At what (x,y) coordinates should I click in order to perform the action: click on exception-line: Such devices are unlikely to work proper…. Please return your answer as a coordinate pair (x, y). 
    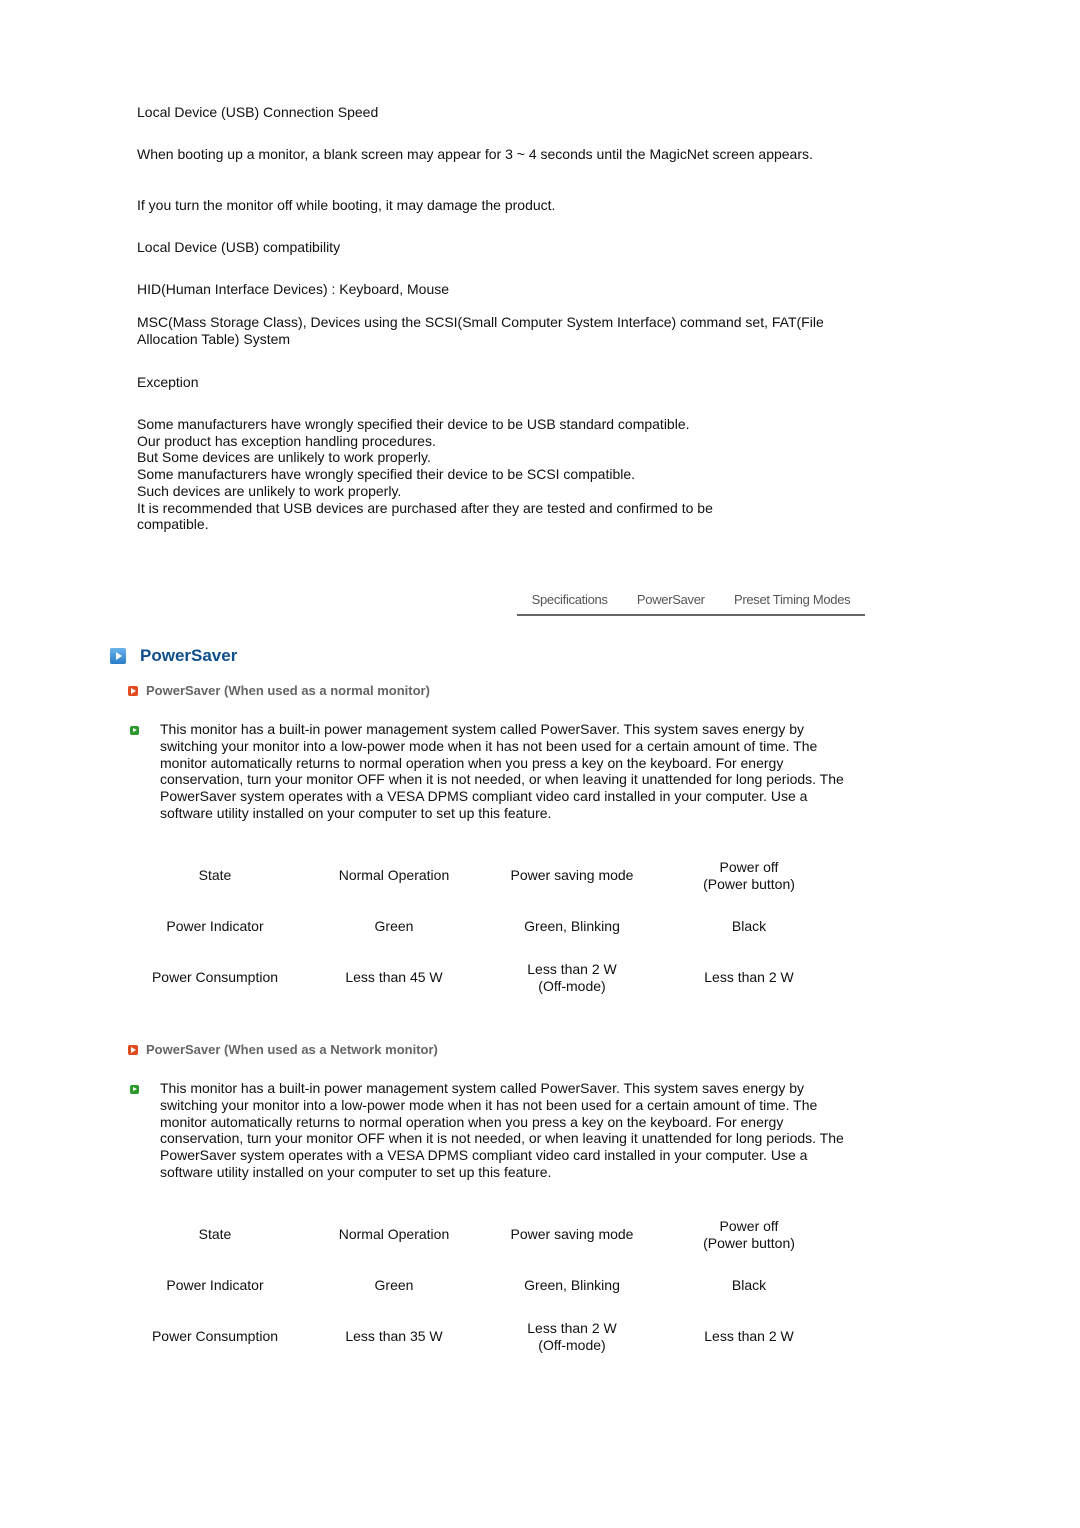
    Looking at the image, I should click on (269, 490).